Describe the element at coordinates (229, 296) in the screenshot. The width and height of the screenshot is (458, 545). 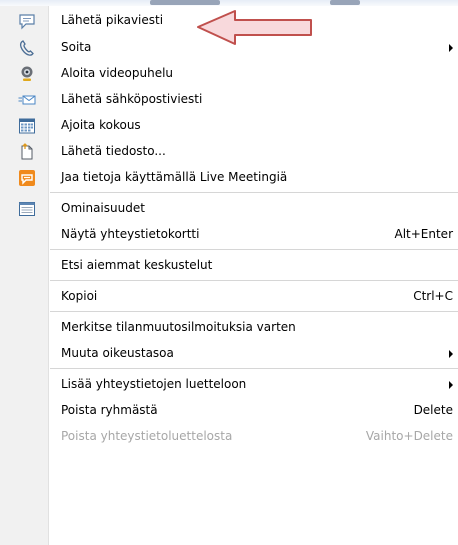
I see `menu-item-copy: Kopioi Ctrl+C` at that location.